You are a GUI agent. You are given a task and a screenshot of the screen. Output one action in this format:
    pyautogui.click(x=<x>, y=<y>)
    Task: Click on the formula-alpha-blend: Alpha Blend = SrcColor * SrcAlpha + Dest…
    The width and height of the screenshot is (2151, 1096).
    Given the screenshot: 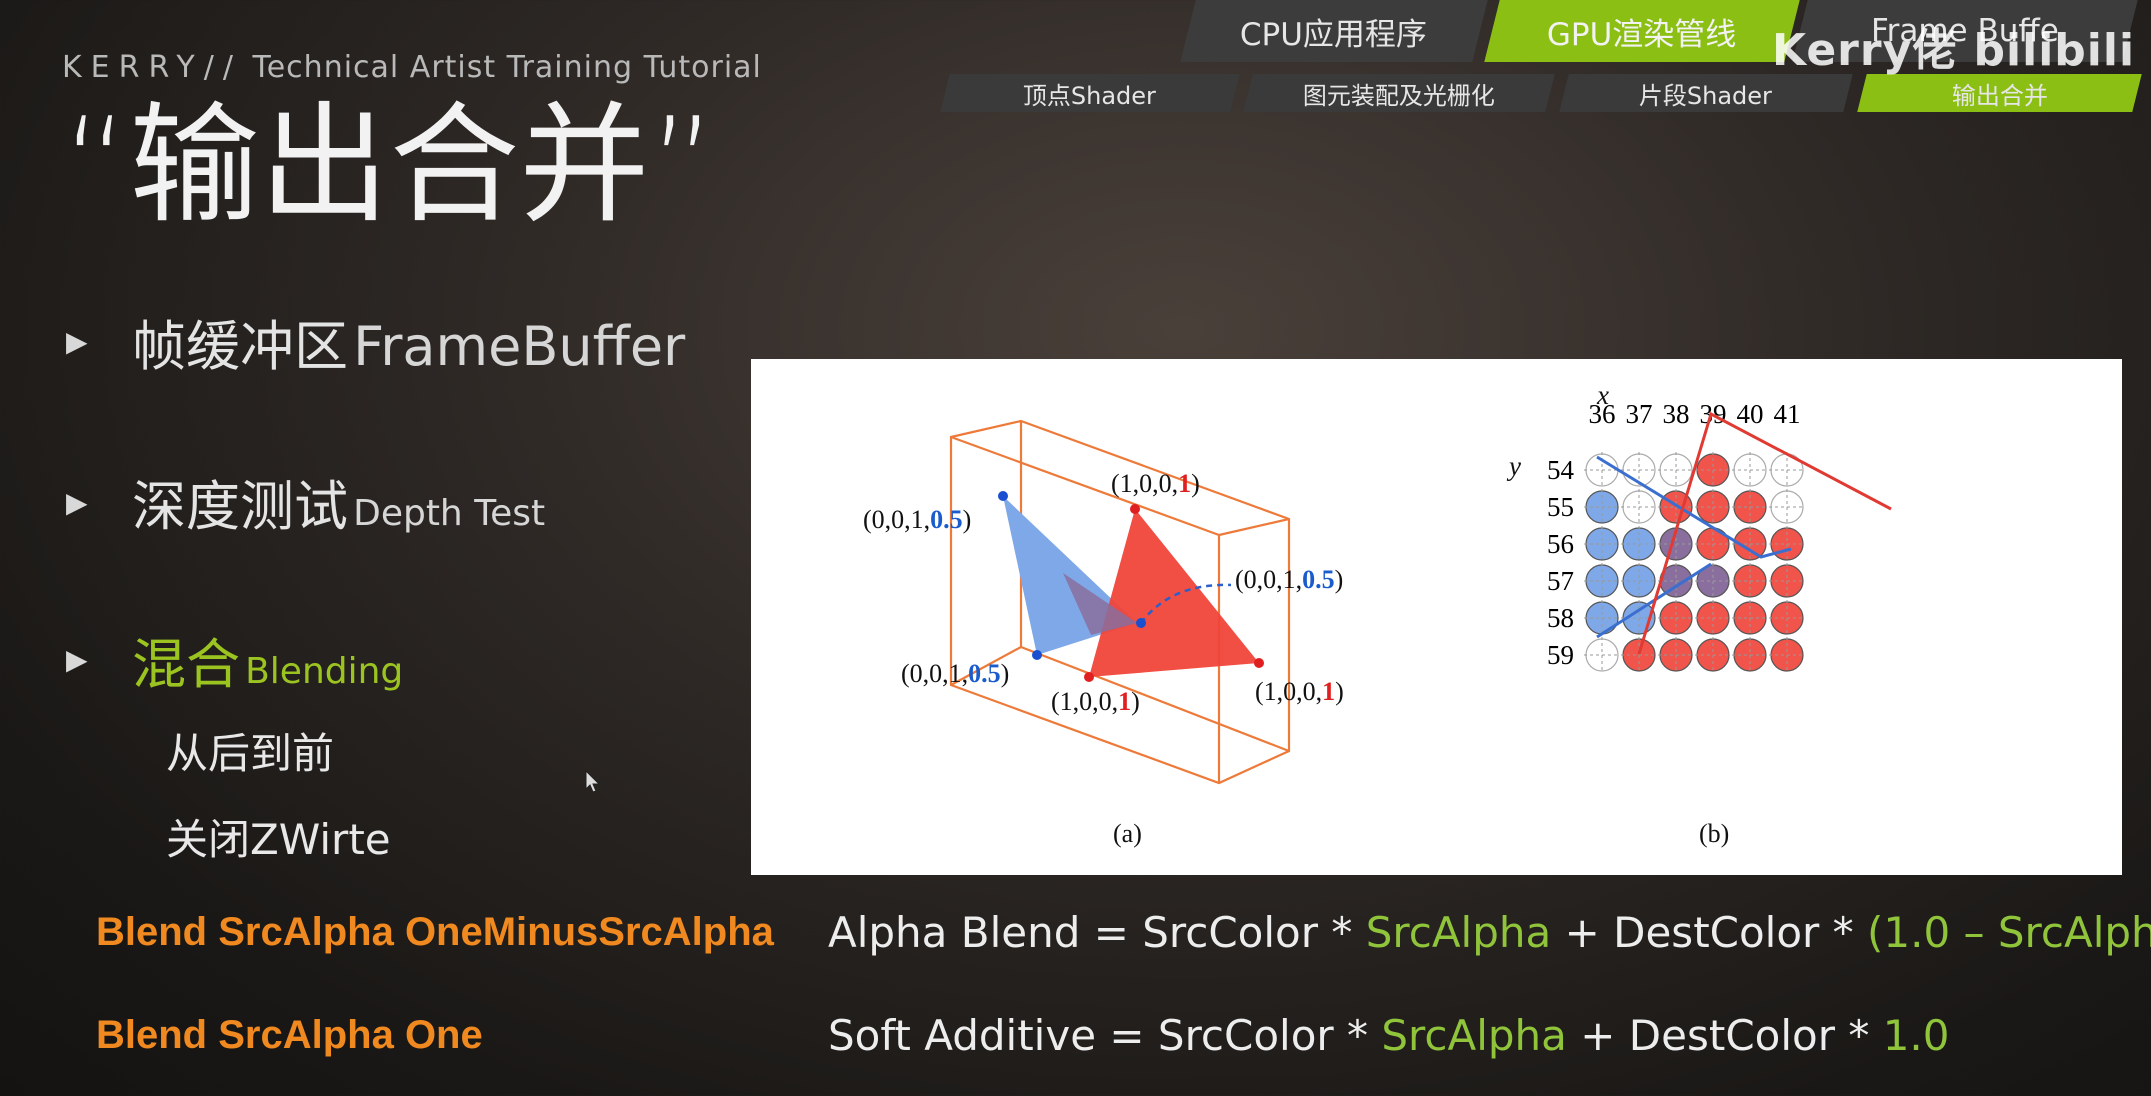 What is the action you would take?
    pyautogui.click(x=1489, y=932)
    